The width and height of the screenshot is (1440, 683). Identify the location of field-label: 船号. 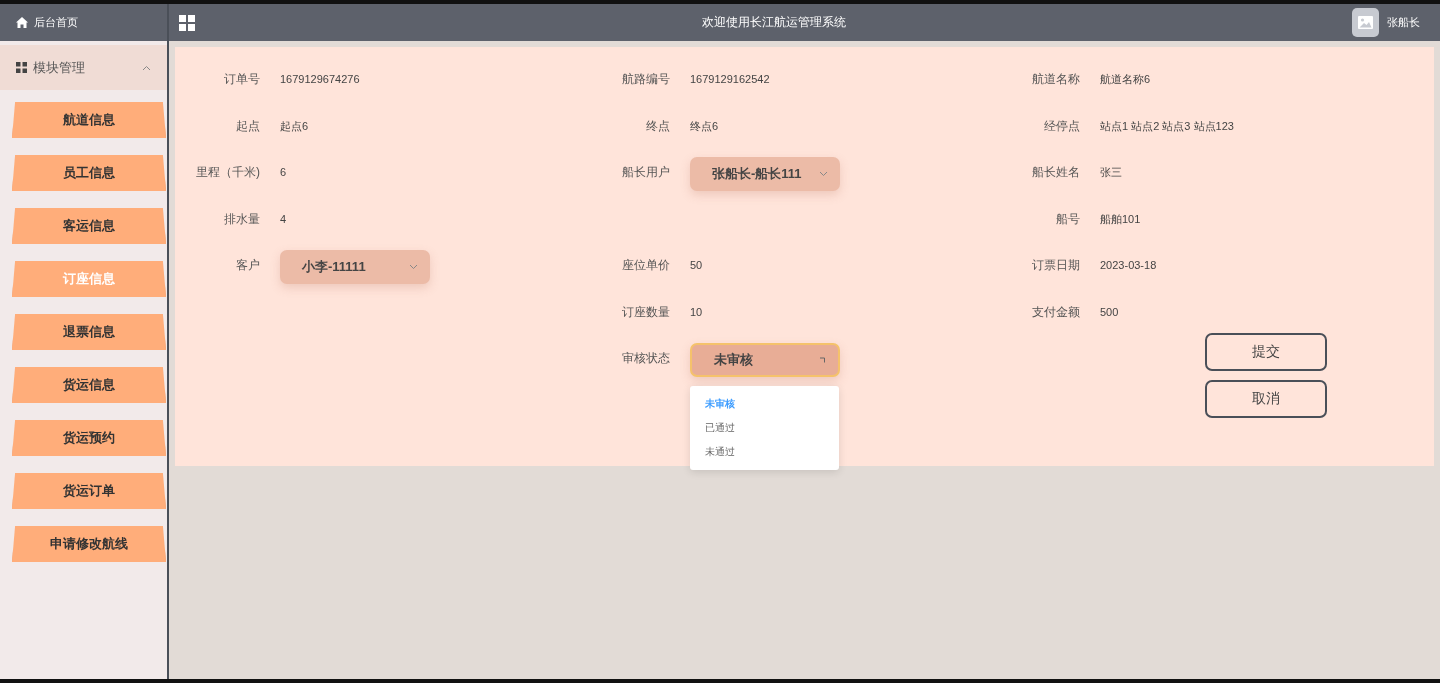
(1067, 219).